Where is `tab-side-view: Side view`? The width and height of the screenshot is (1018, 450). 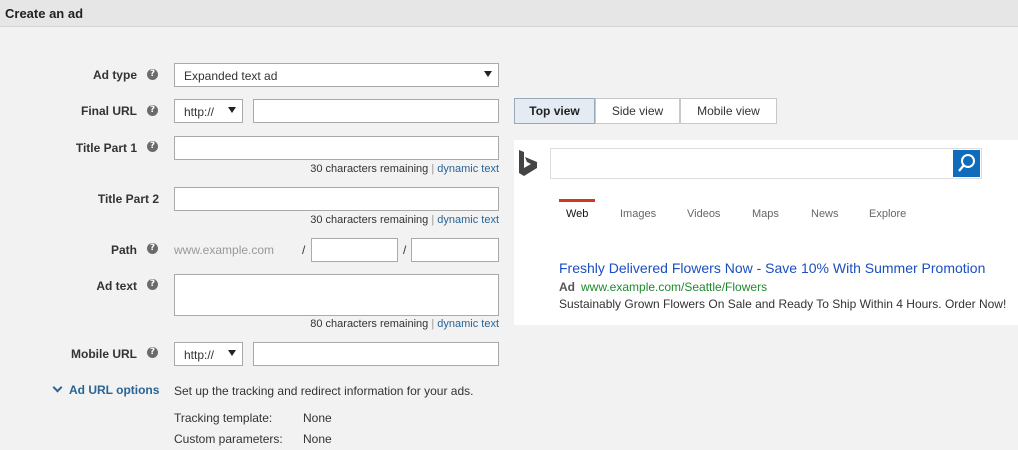
tab-side-view: Side view is located at coordinates (637, 111).